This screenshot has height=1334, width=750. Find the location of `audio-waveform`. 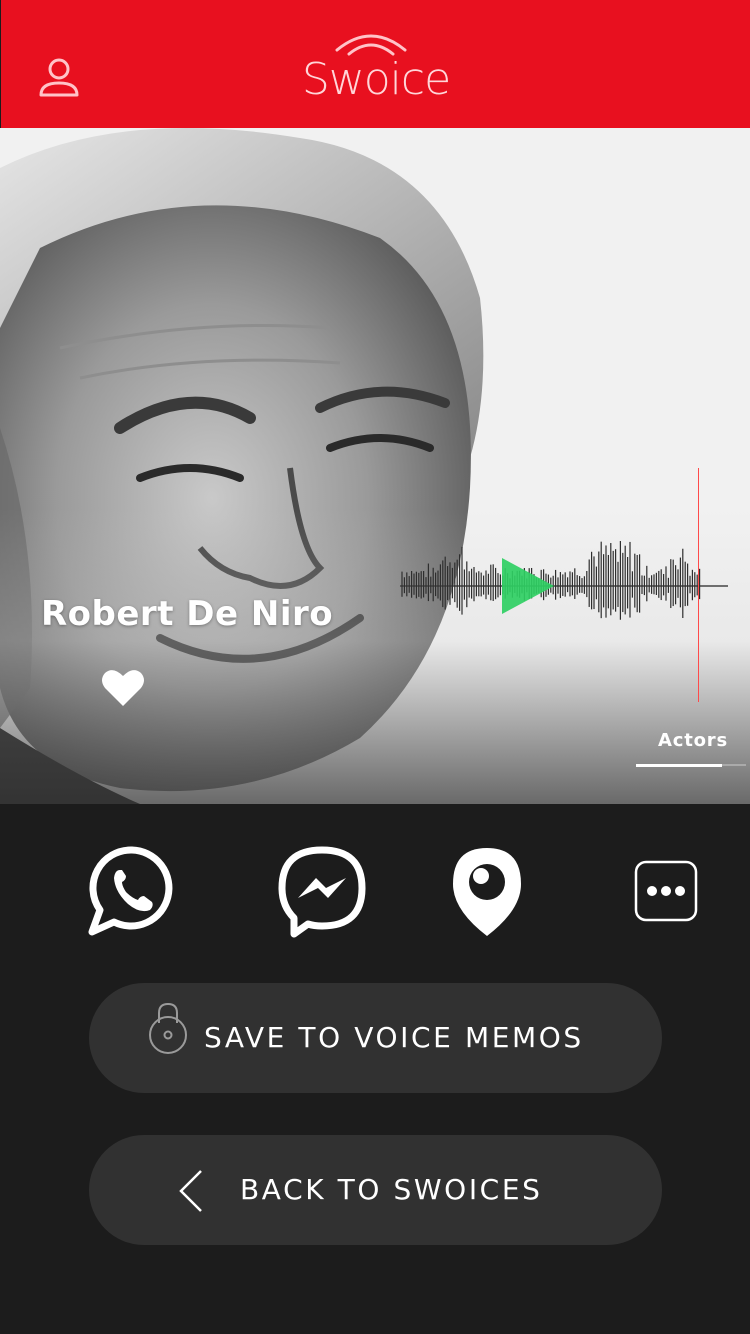

audio-waveform is located at coordinates (565, 583).